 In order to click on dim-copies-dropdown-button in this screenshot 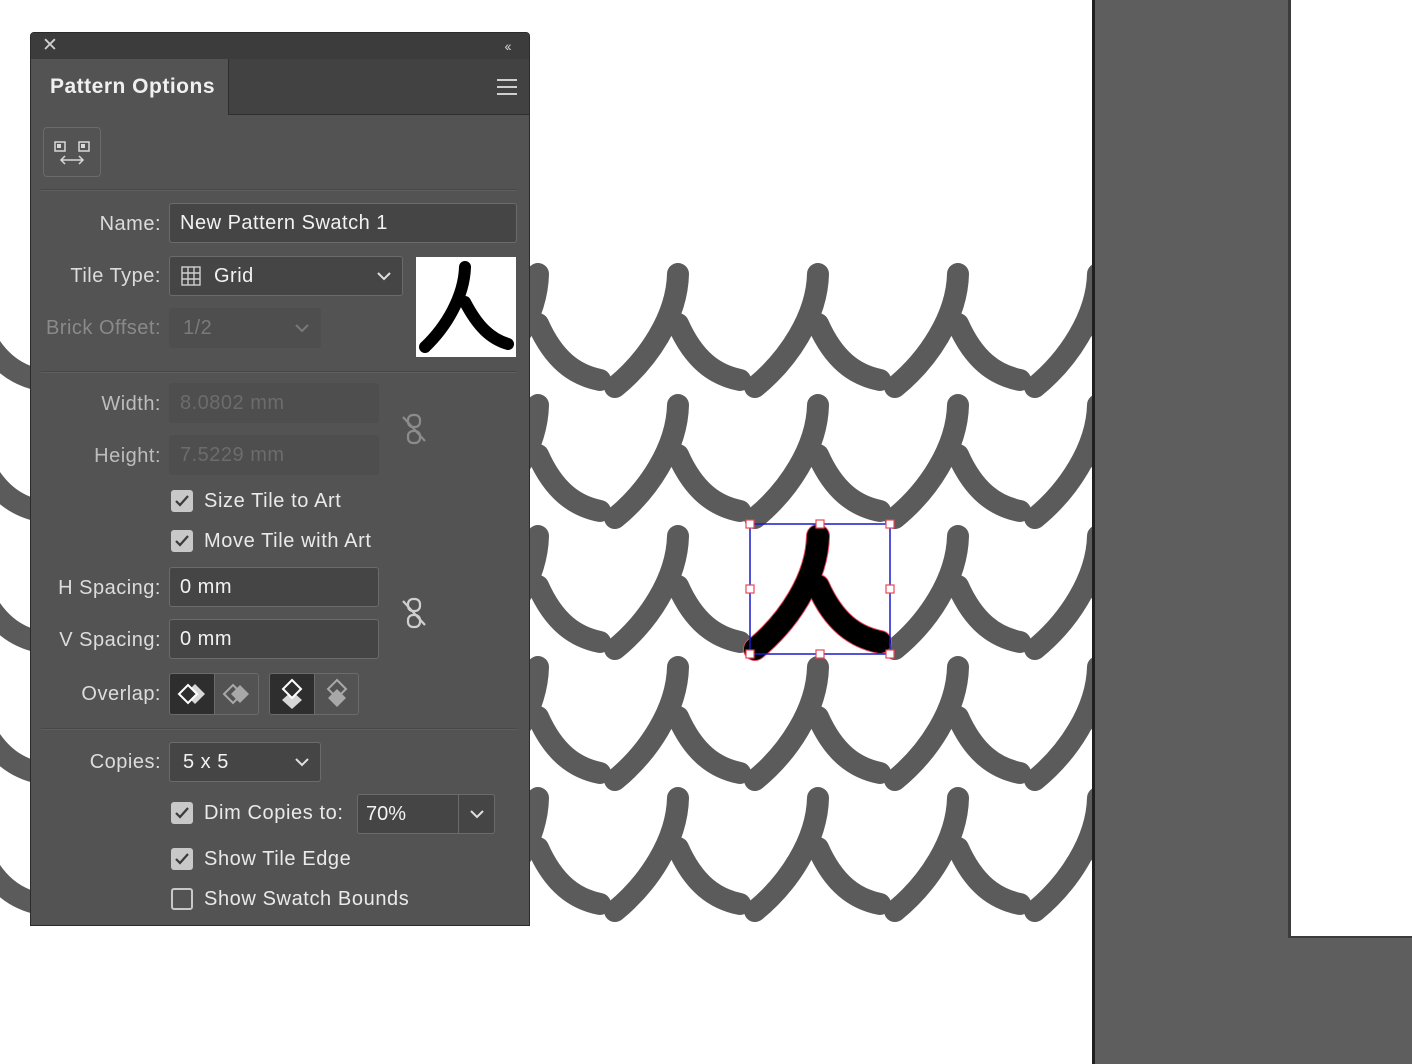, I will do `click(476, 814)`.